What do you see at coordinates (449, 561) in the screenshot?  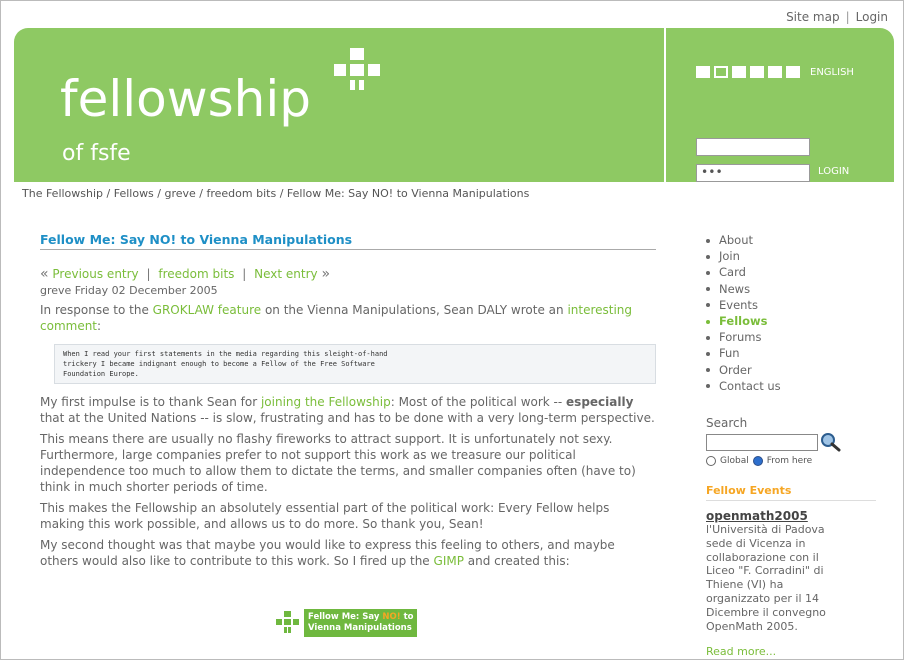 I see `gimp-link: GIMP` at bounding box center [449, 561].